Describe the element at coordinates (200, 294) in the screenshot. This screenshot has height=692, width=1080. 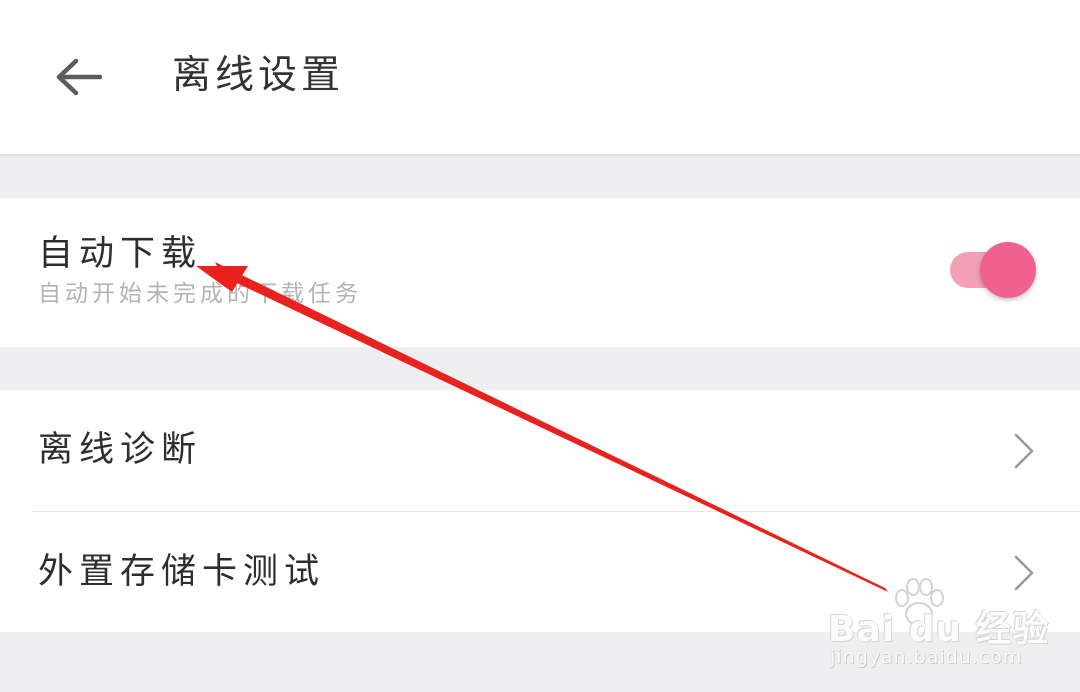
I see `auto-download-subtitle: 自动开始未完成的下载任务` at that location.